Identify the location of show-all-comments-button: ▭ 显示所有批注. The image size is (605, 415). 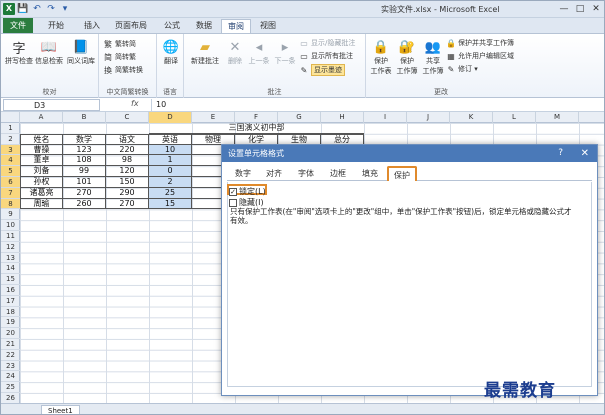
(326, 56).